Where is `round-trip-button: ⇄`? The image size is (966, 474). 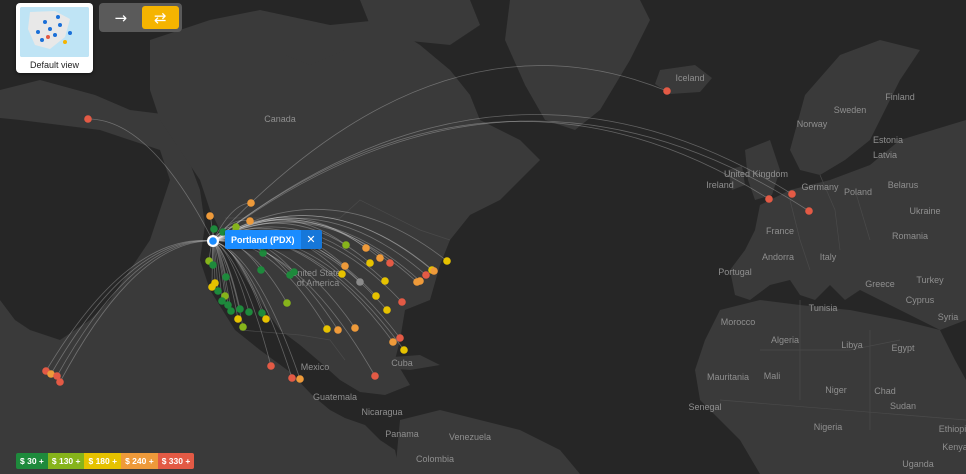 round-trip-button: ⇄ is located at coordinates (160, 17).